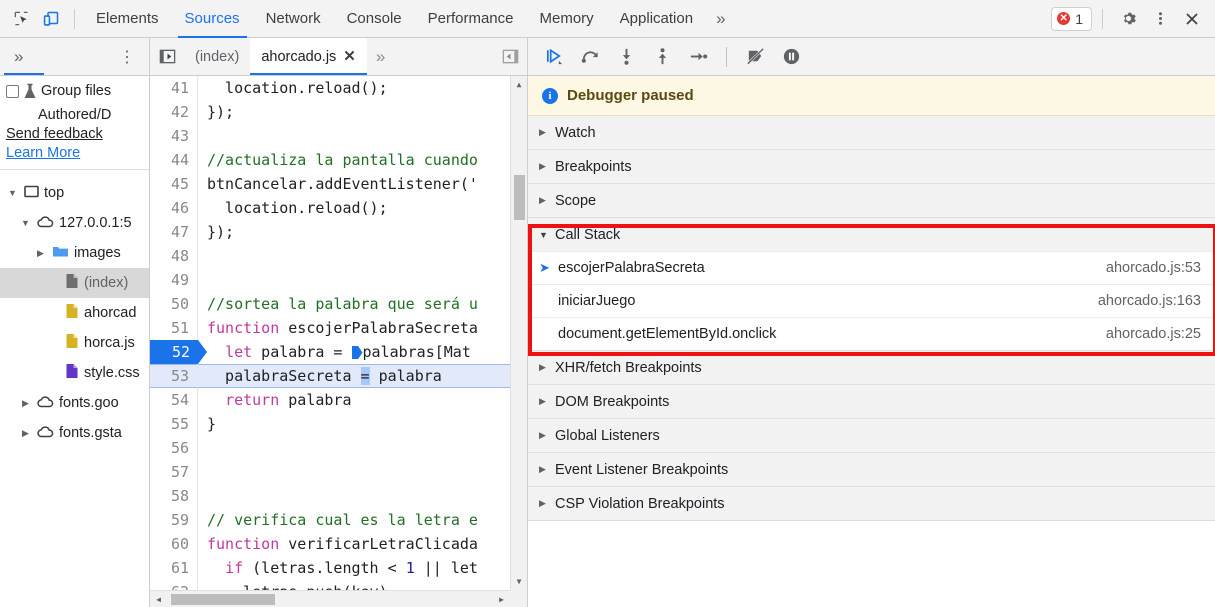 This screenshot has width=1215, height=607. What do you see at coordinates (174, 280) in the screenshot?
I see `line-number: 49` at bounding box center [174, 280].